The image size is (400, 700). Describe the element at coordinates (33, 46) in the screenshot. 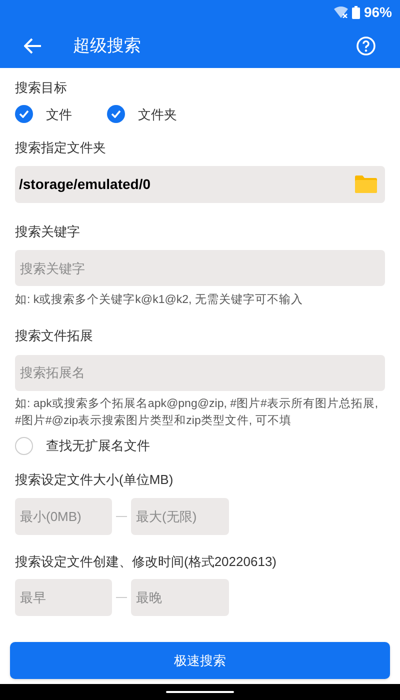

I see `back-icon` at that location.